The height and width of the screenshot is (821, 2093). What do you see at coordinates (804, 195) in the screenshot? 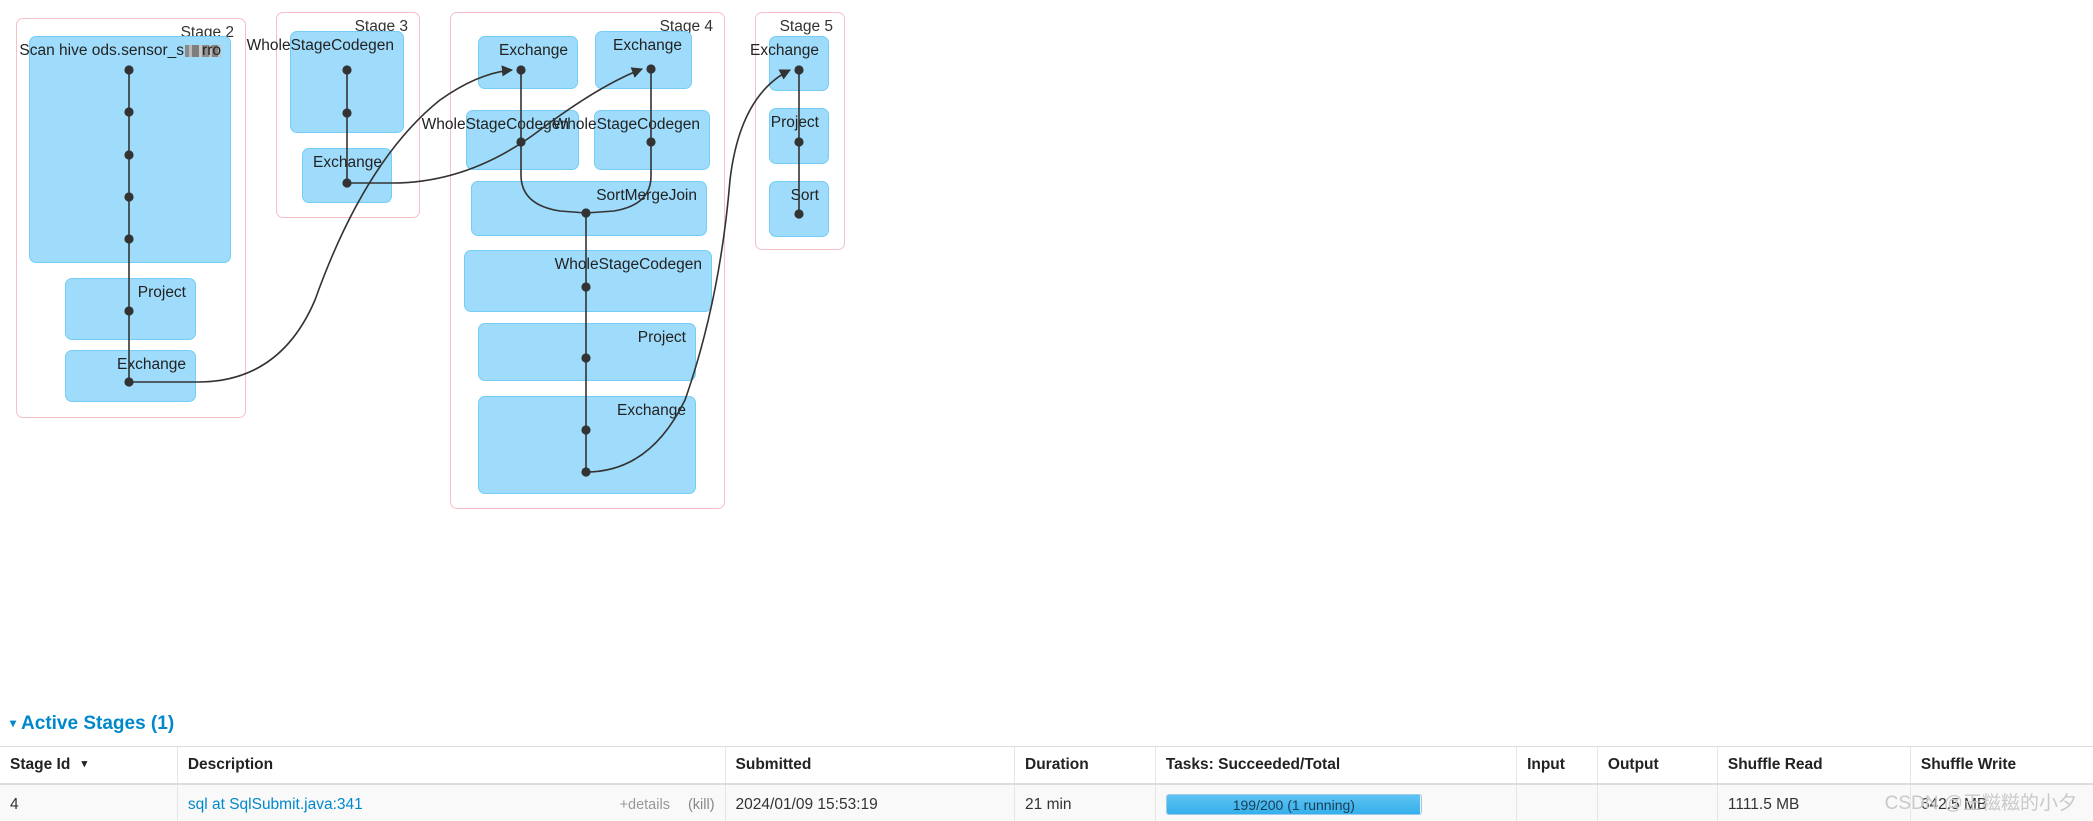
I see `dag-node-label: Sort` at bounding box center [804, 195].